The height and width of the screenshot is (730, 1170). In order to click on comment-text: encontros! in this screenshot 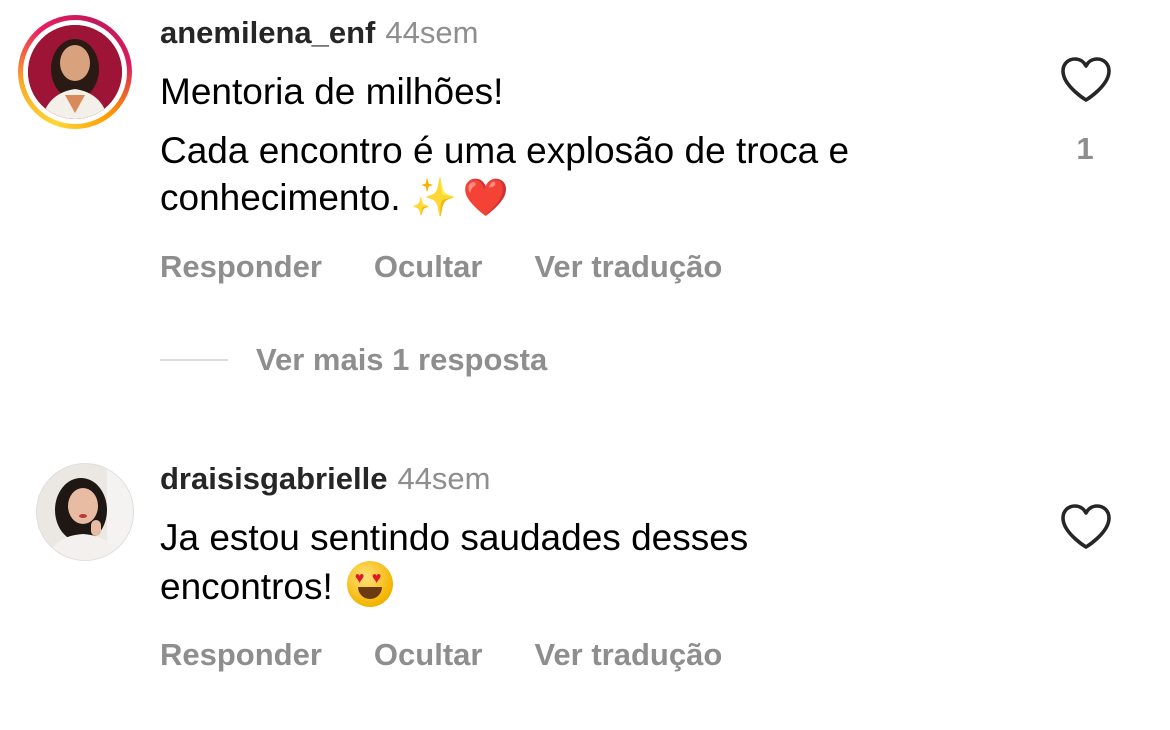, I will do `click(246, 586)`.